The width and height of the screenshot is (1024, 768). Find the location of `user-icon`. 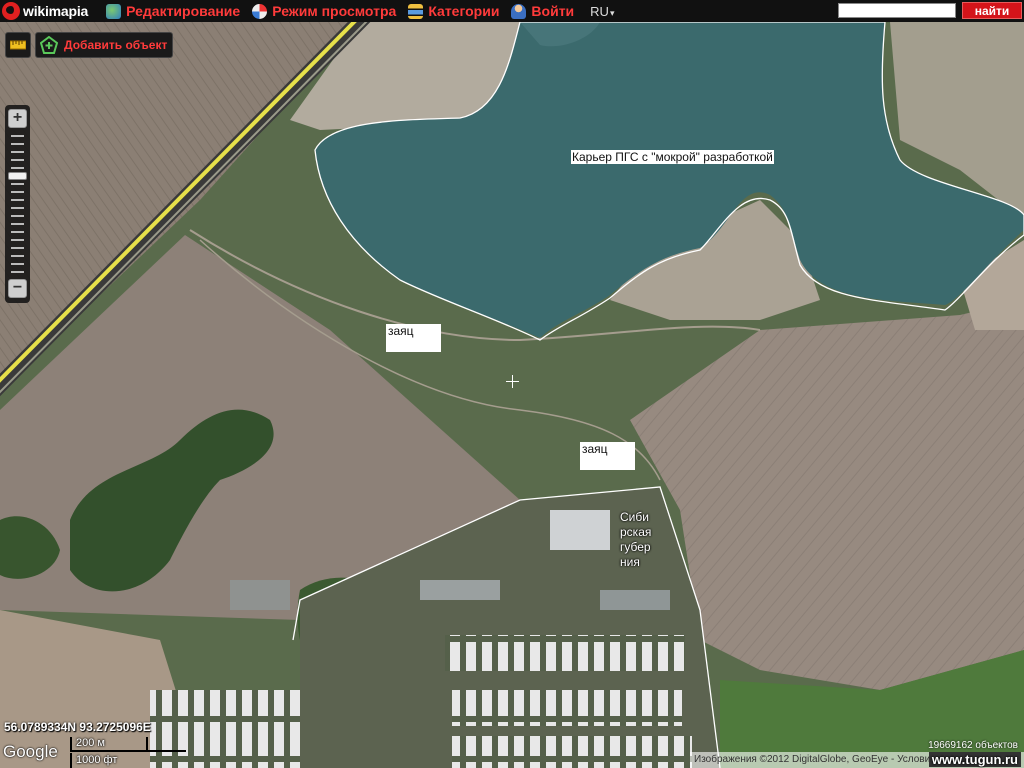

user-icon is located at coordinates (519, 11).